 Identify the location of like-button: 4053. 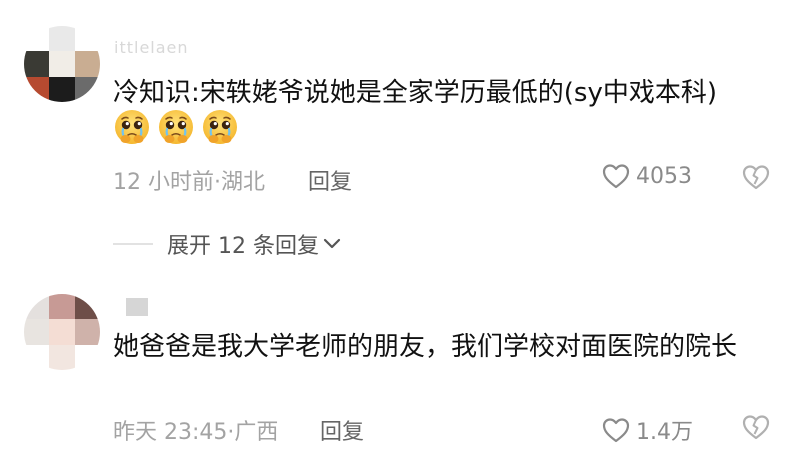
(647, 176).